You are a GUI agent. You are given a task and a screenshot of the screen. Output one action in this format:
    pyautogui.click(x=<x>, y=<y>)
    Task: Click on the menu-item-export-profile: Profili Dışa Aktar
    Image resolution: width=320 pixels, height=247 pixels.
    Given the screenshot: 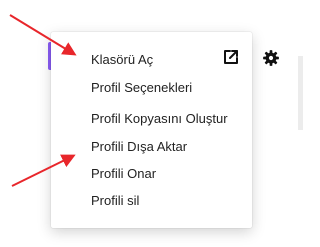 What is the action you would take?
    pyautogui.click(x=151, y=146)
    